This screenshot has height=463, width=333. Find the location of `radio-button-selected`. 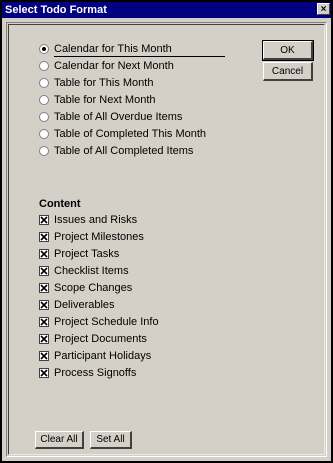

radio-button-selected is located at coordinates (44, 49).